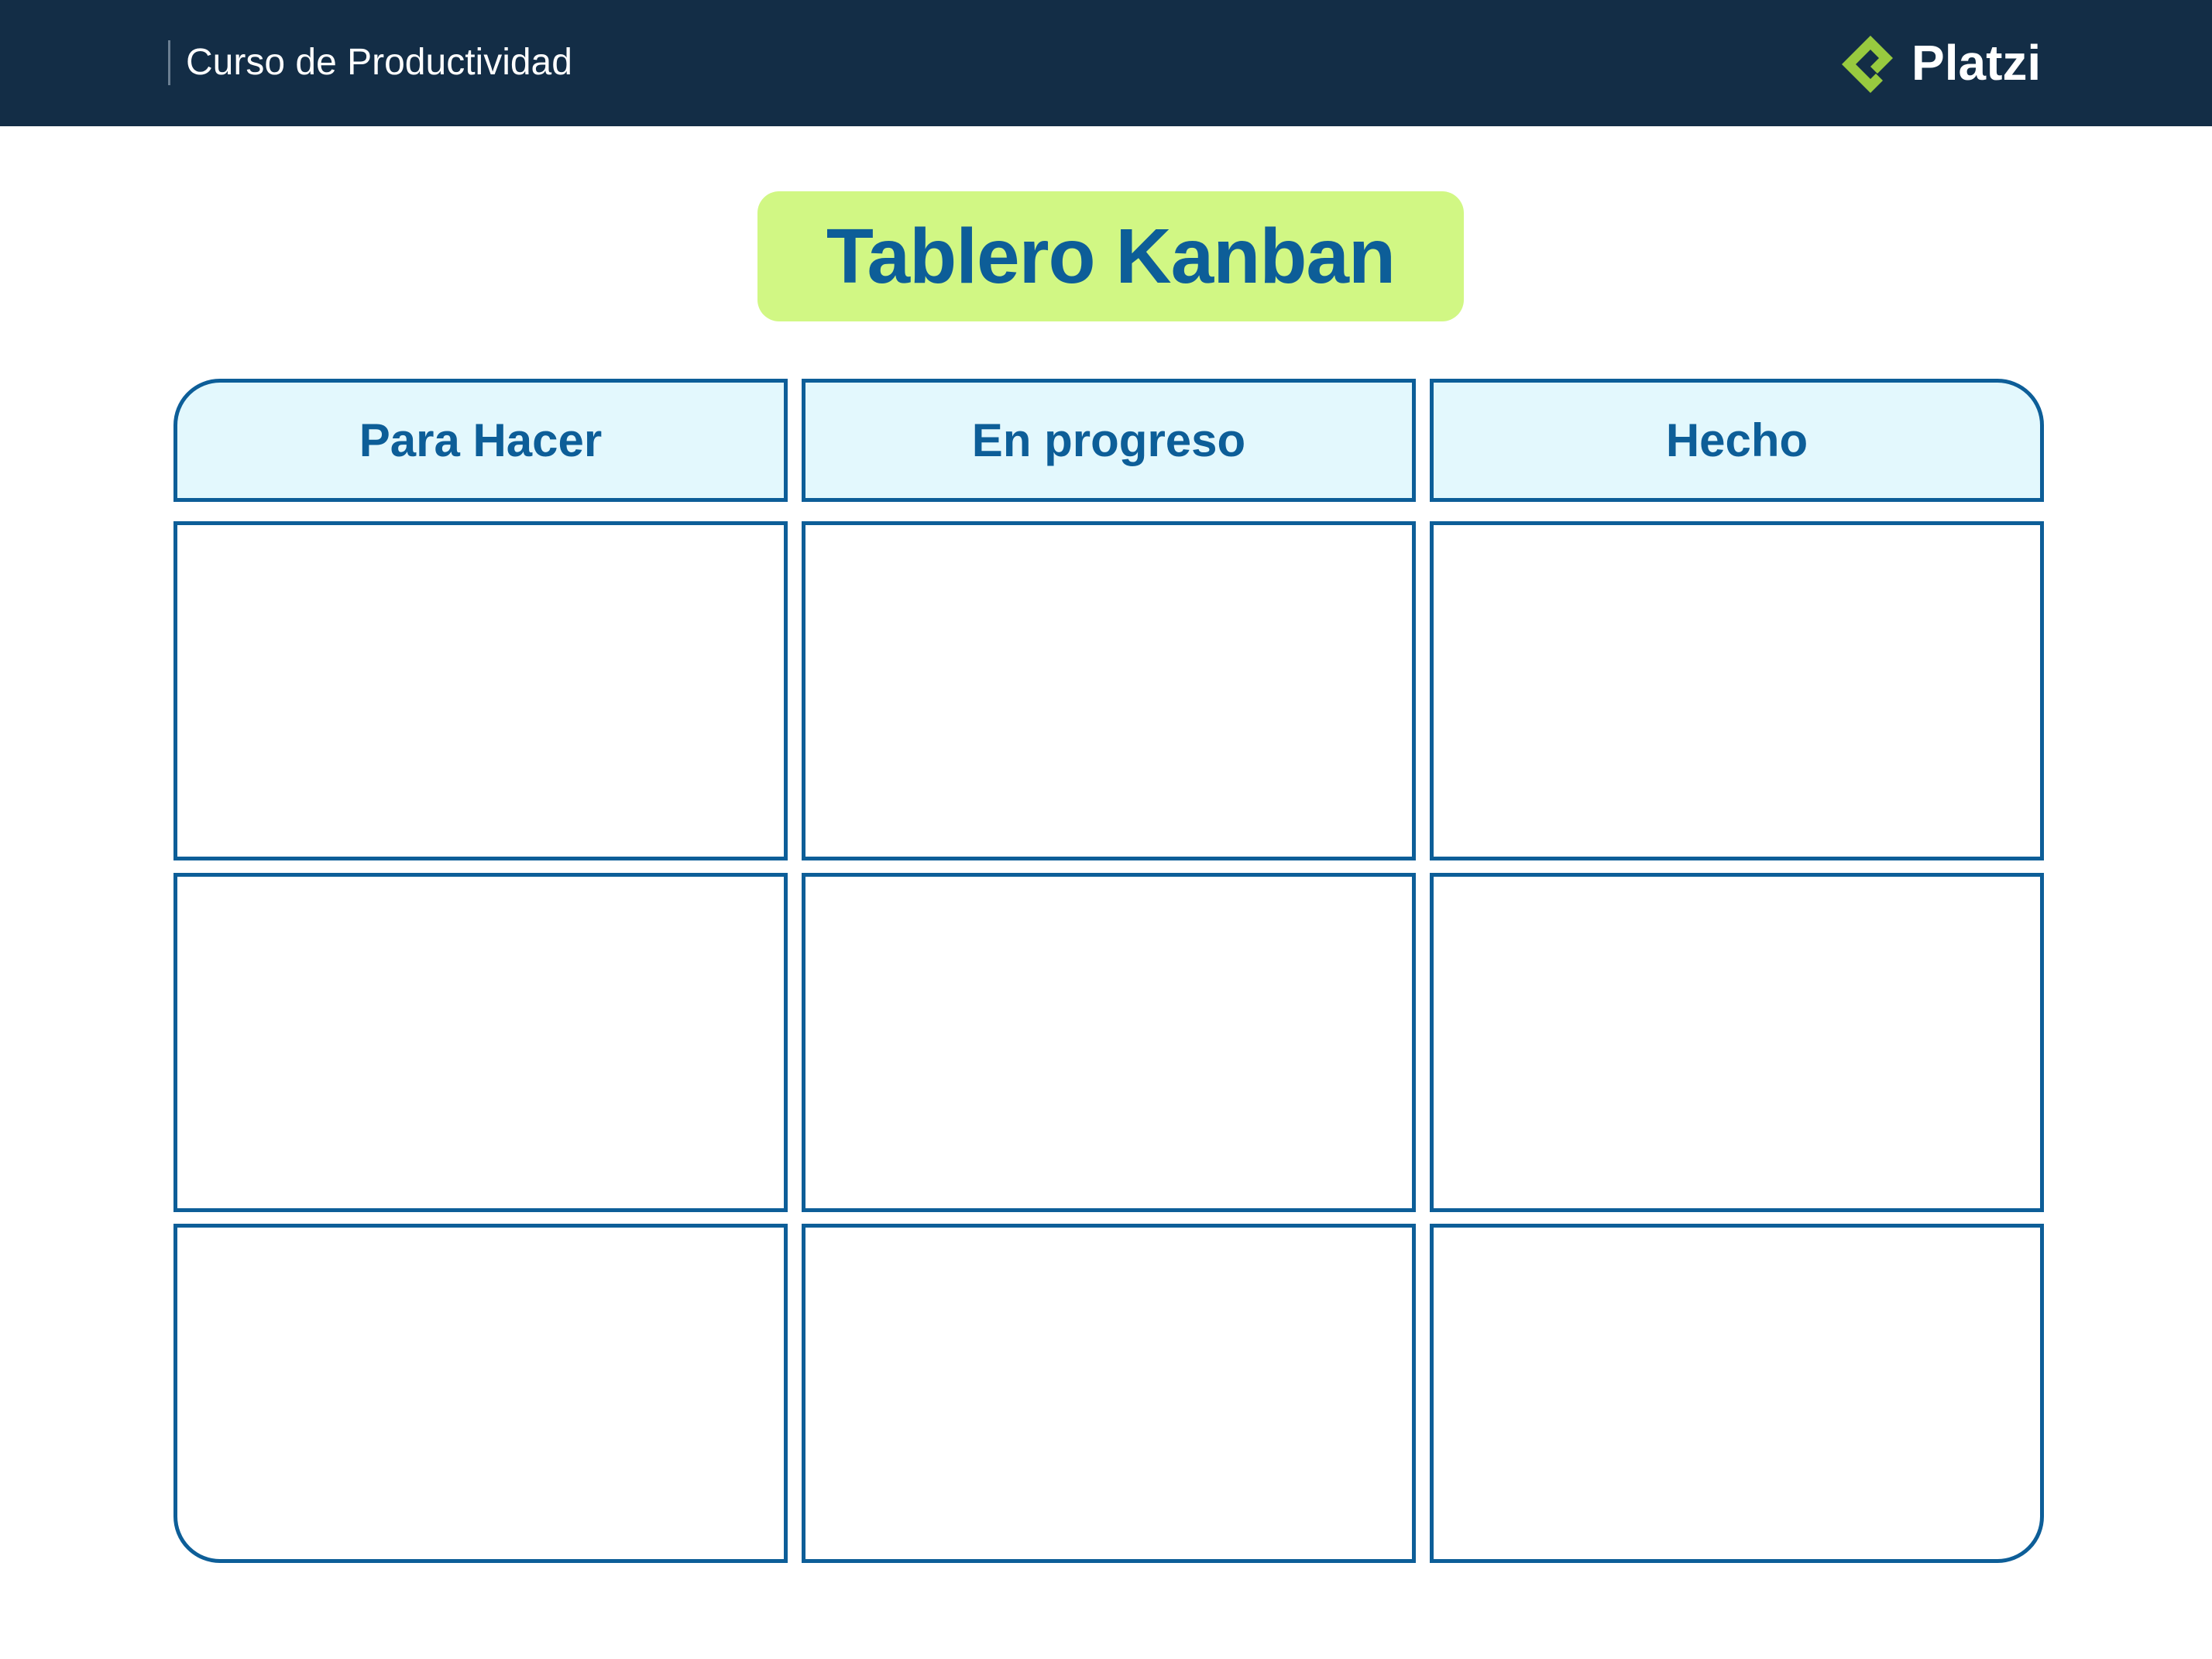 The width and height of the screenshot is (2212, 1659). Describe the element at coordinates (169, 62) in the screenshot. I see `divider` at that location.